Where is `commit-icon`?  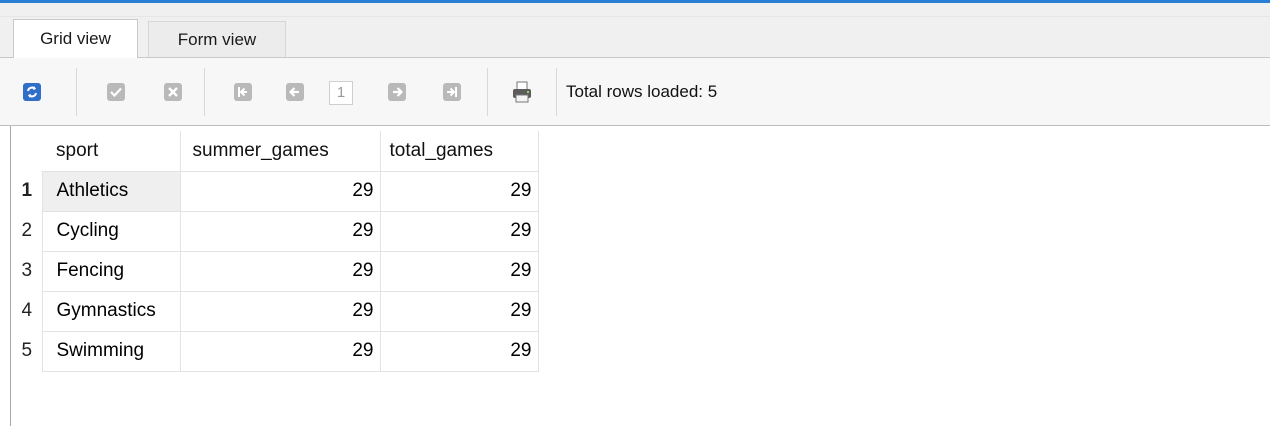 commit-icon is located at coordinates (116, 92).